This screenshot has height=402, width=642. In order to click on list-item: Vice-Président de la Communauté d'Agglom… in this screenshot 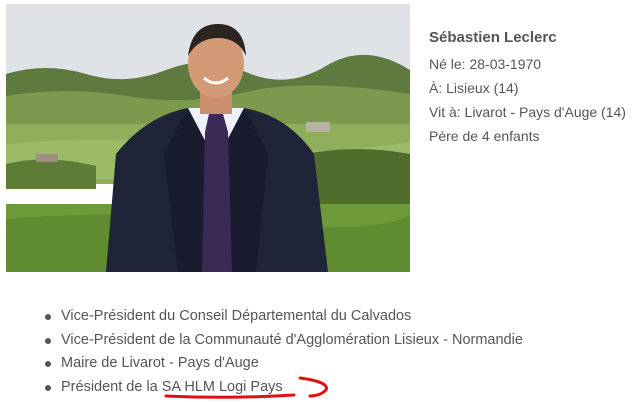, I will do `click(281, 341)`.